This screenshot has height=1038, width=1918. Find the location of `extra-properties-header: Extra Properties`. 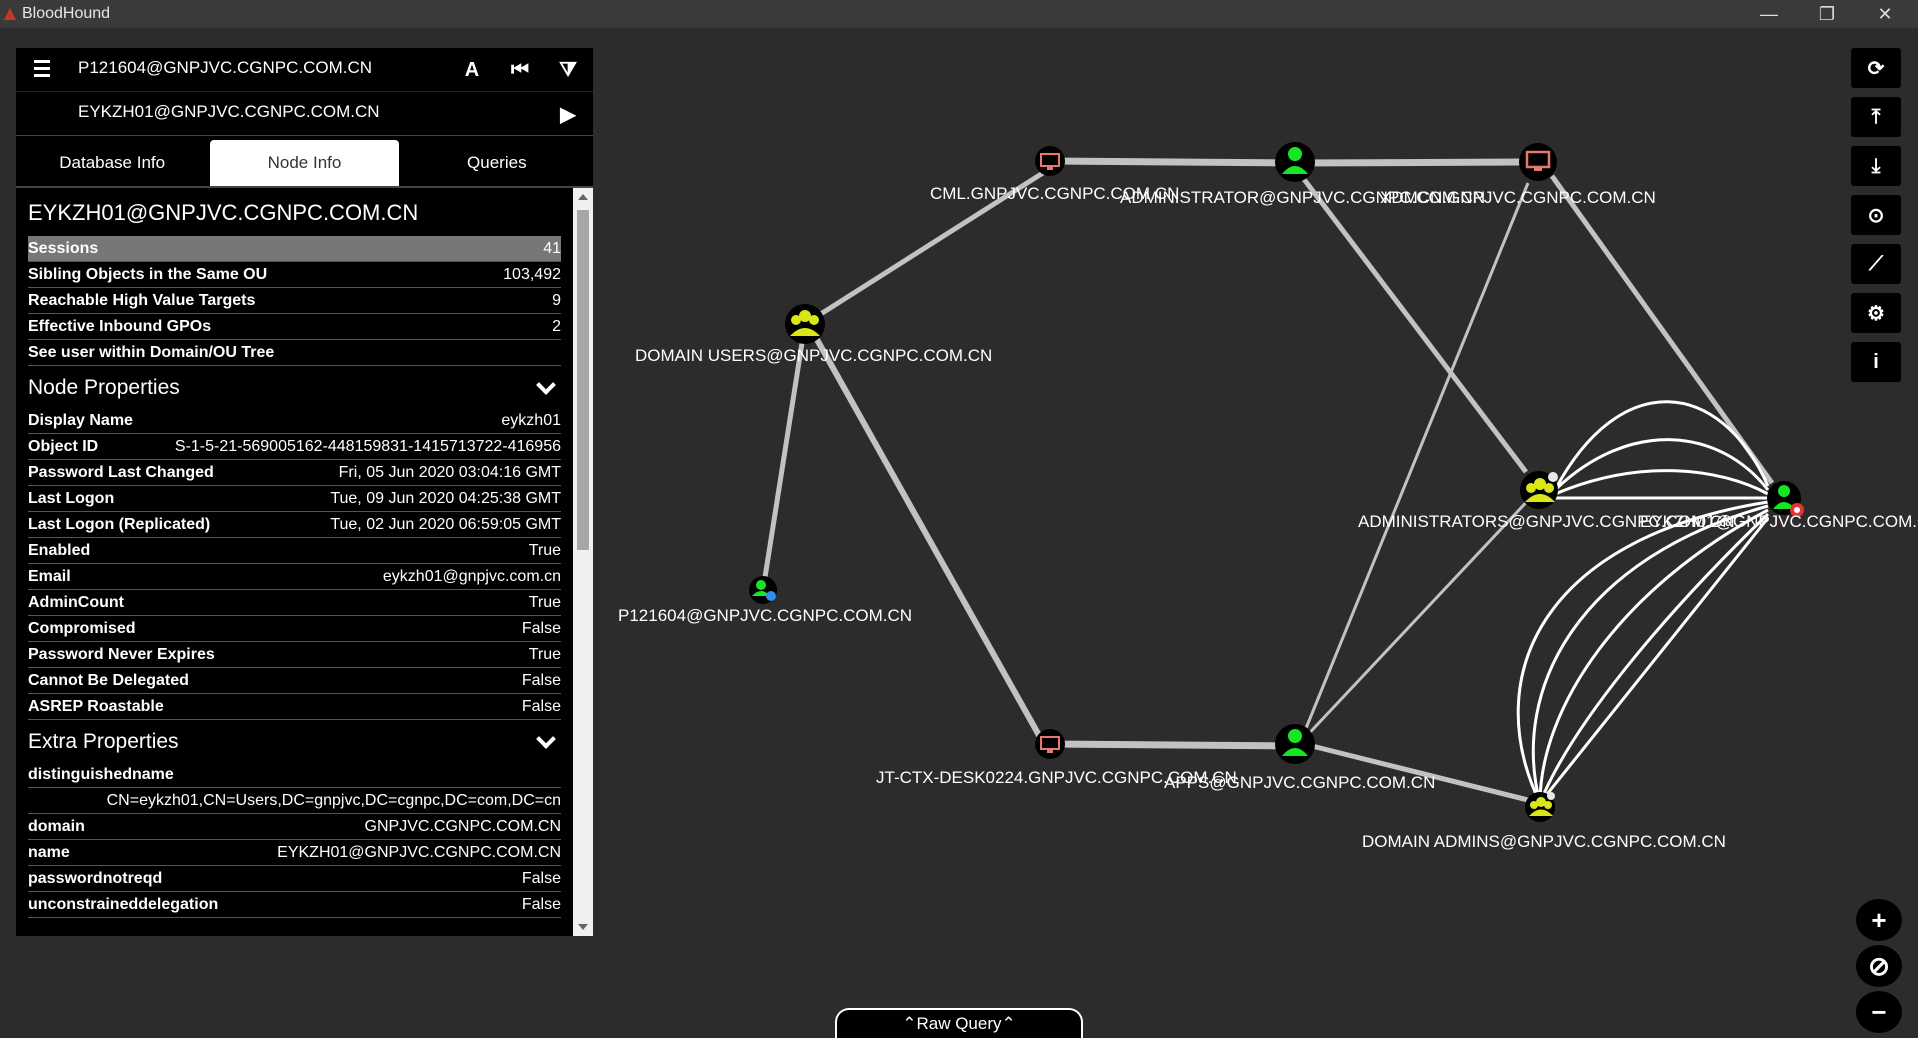

extra-properties-header: Extra Properties is located at coordinates (294, 741).